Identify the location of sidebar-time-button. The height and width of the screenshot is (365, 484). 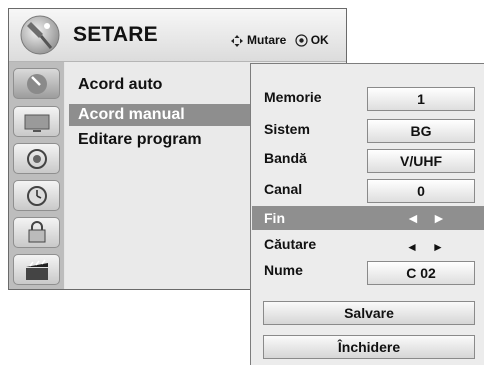
(36, 195).